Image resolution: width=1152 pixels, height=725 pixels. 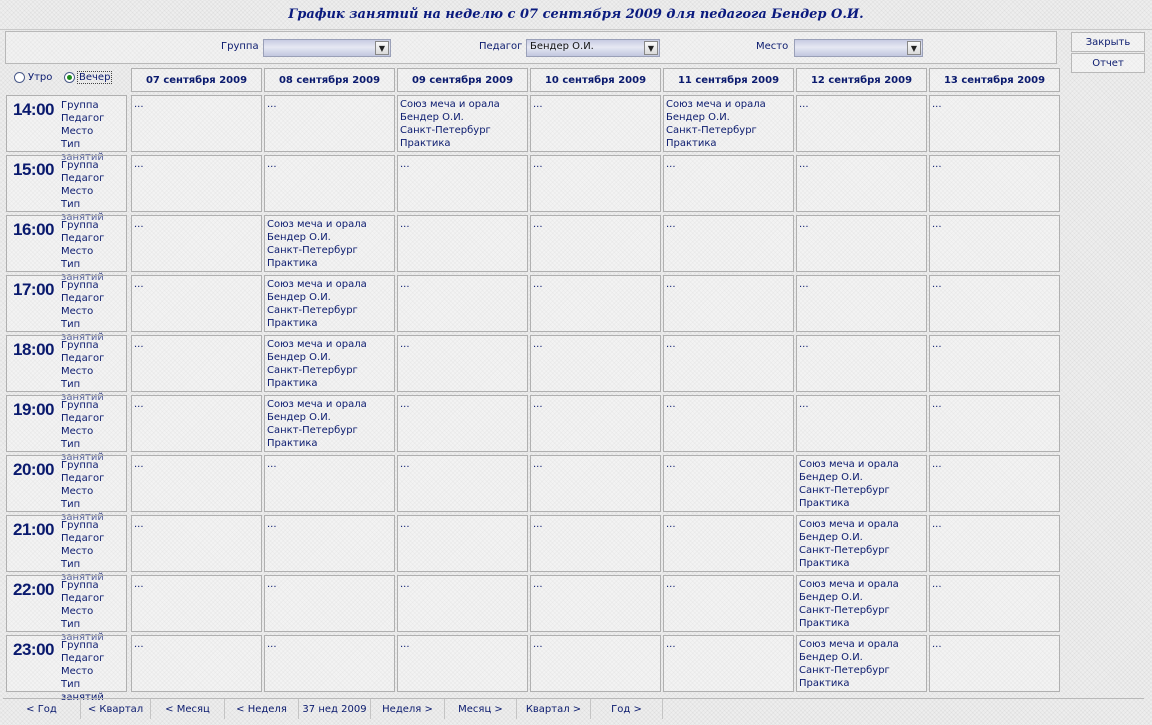 What do you see at coordinates (83, 478) in the screenshot?
I see `slot-field-label: Педагог` at bounding box center [83, 478].